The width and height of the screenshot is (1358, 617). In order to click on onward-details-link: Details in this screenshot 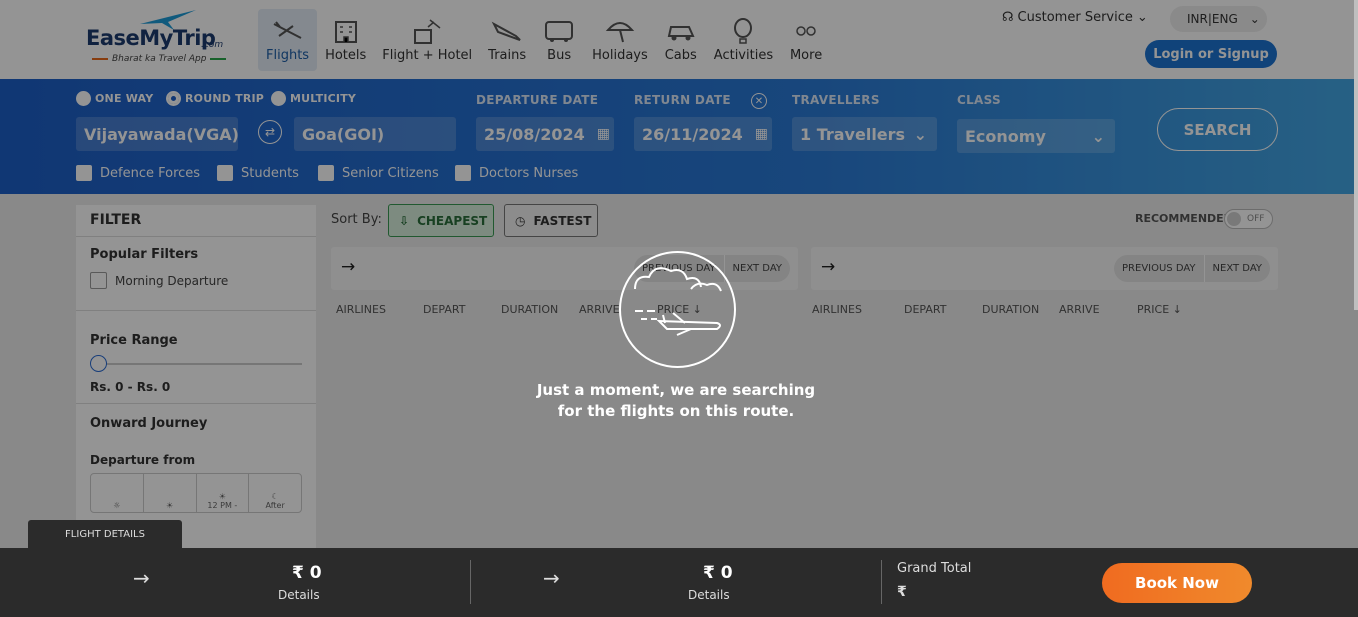, I will do `click(299, 595)`.